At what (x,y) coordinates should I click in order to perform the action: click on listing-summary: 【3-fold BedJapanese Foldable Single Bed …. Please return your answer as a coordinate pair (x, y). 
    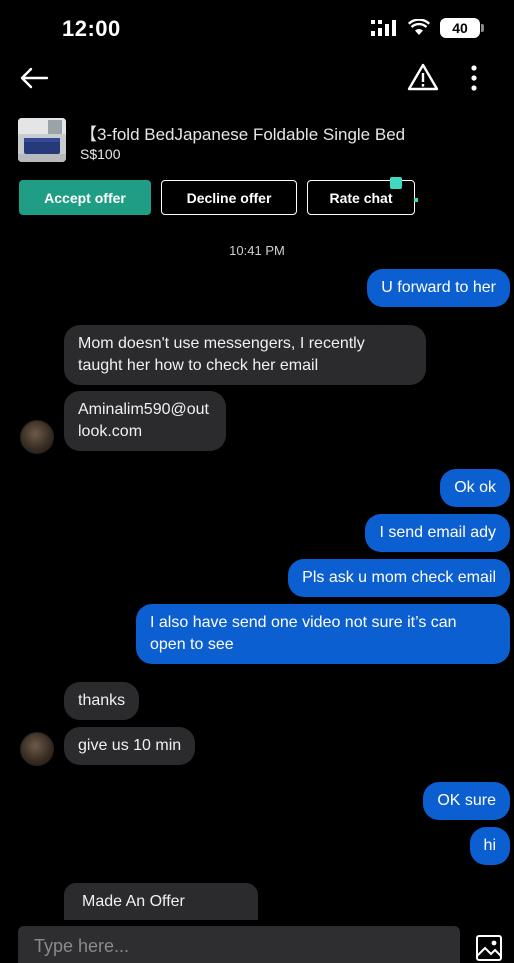
    Looking at the image, I should click on (258, 141).